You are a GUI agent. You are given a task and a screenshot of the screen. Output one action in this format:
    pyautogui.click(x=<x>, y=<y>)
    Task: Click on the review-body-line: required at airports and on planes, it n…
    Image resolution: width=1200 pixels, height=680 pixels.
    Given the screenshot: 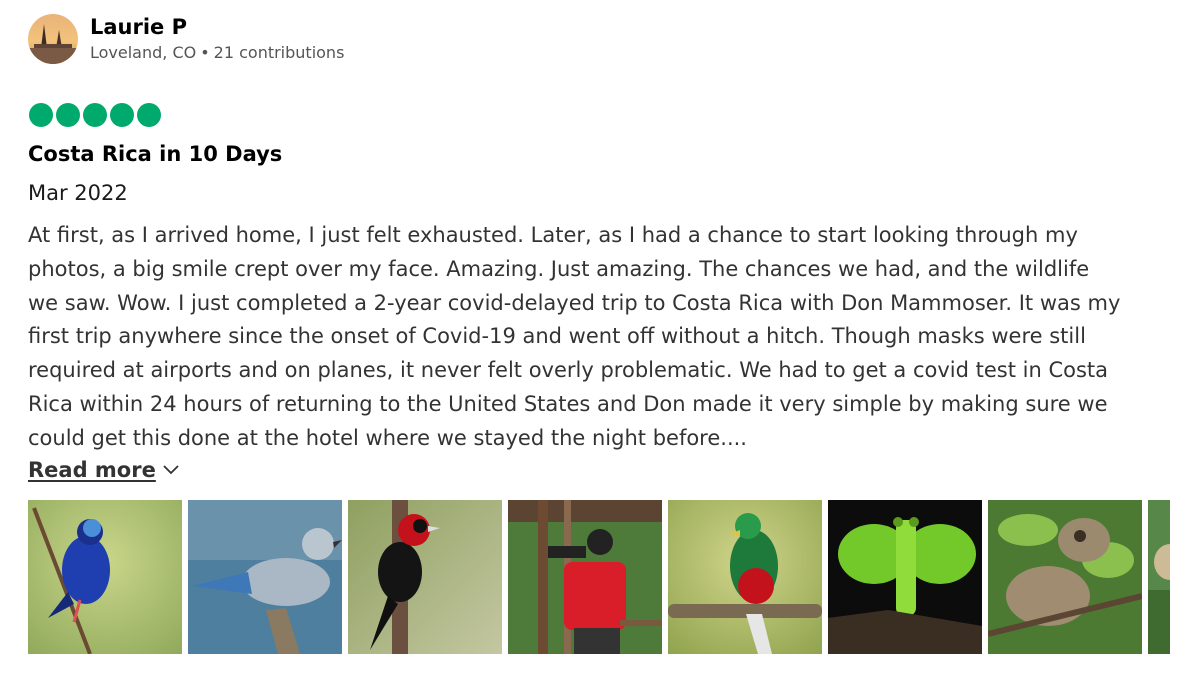 What is the action you would take?
    pyautogui.click(x=568, y=370)
    